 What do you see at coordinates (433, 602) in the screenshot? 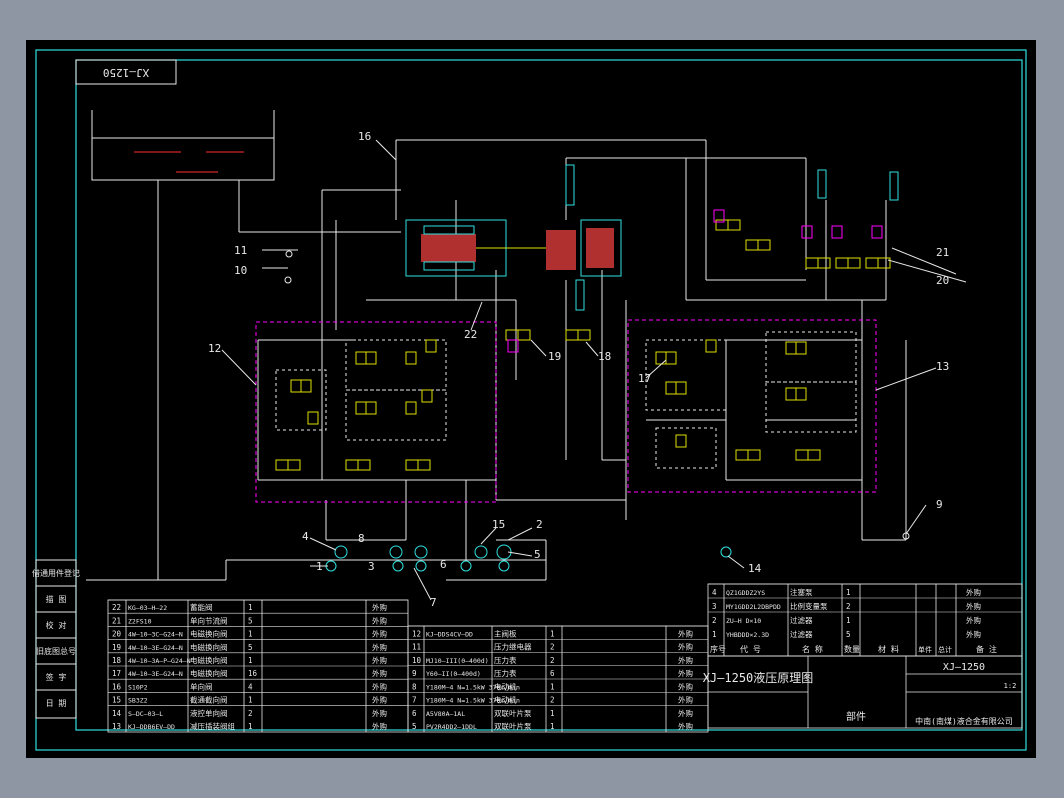
I see `callout-7: 7` at bounding box center [433, 602].